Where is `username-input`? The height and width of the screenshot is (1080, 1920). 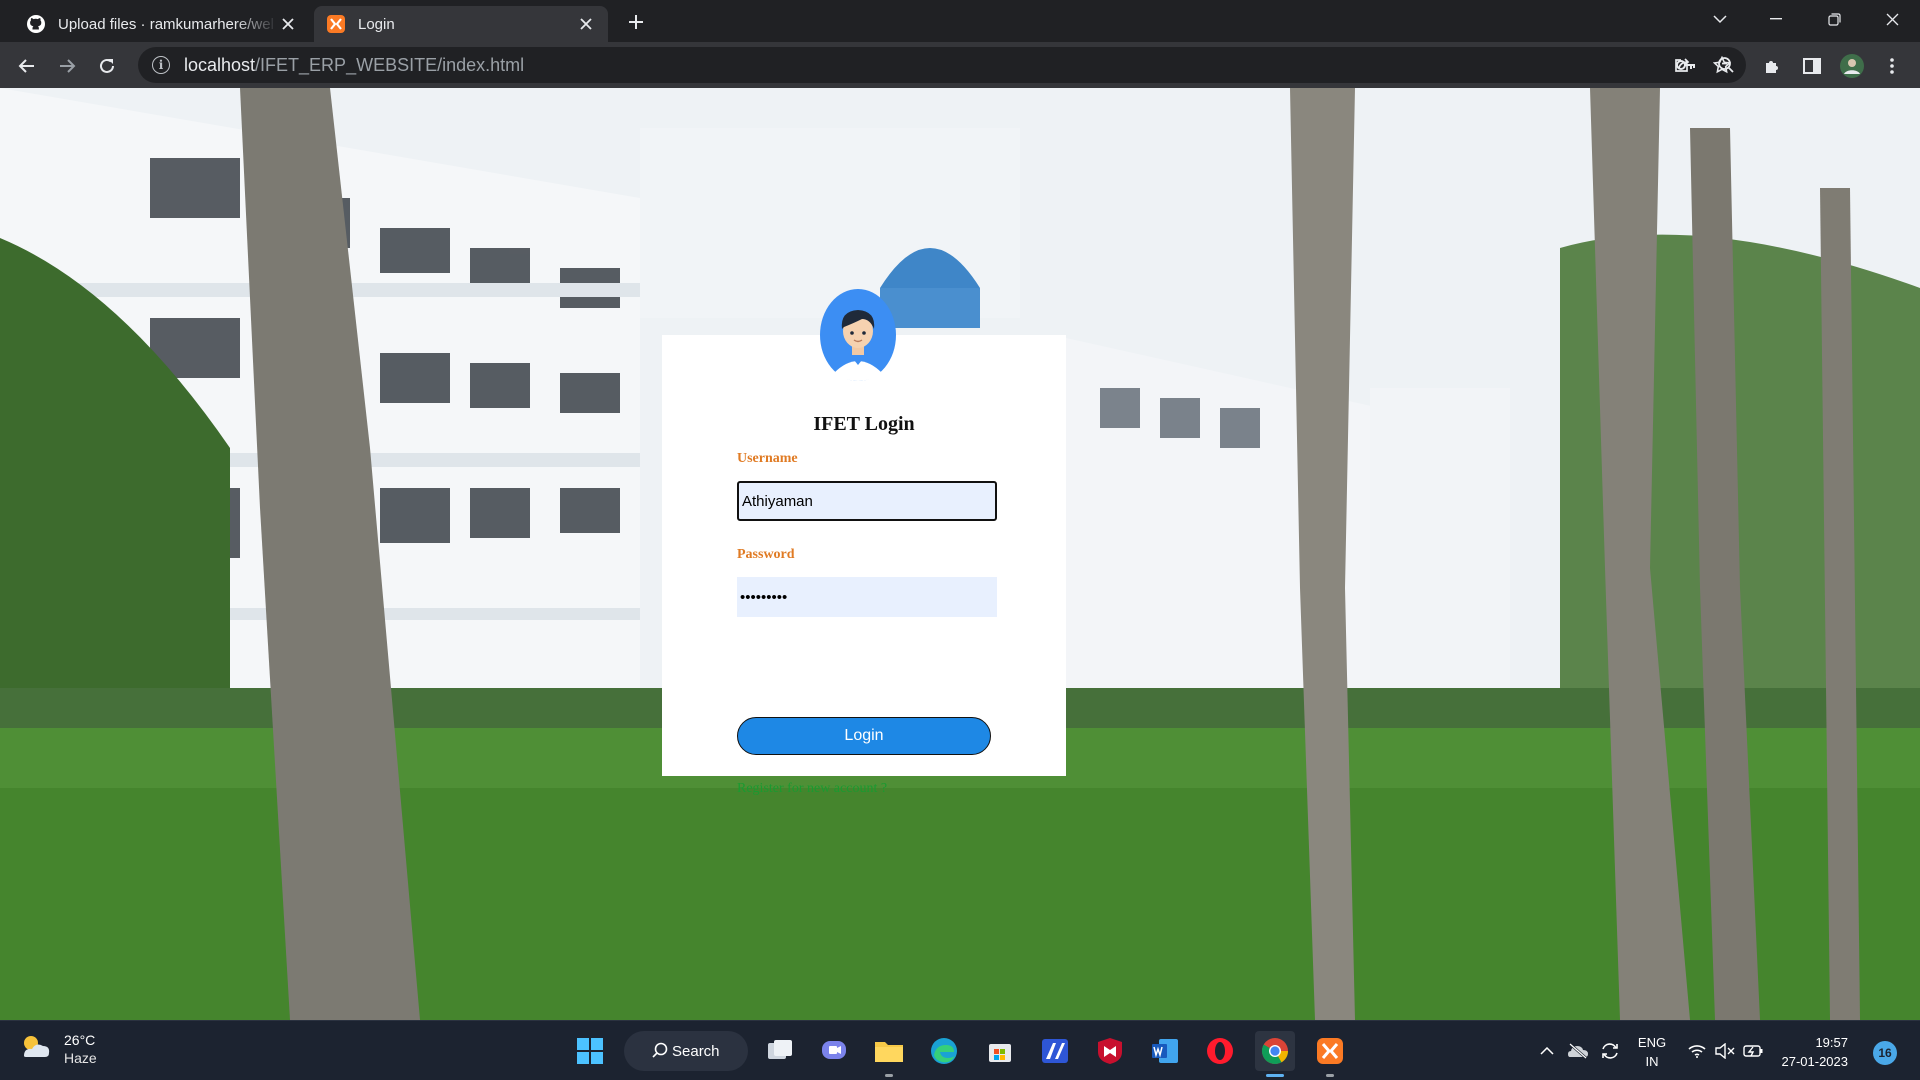 username-input is located at coordinates (867, 501).